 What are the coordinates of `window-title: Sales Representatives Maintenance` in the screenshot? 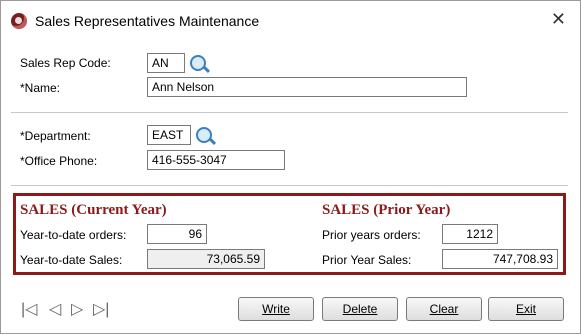 It's located at (147, 21).